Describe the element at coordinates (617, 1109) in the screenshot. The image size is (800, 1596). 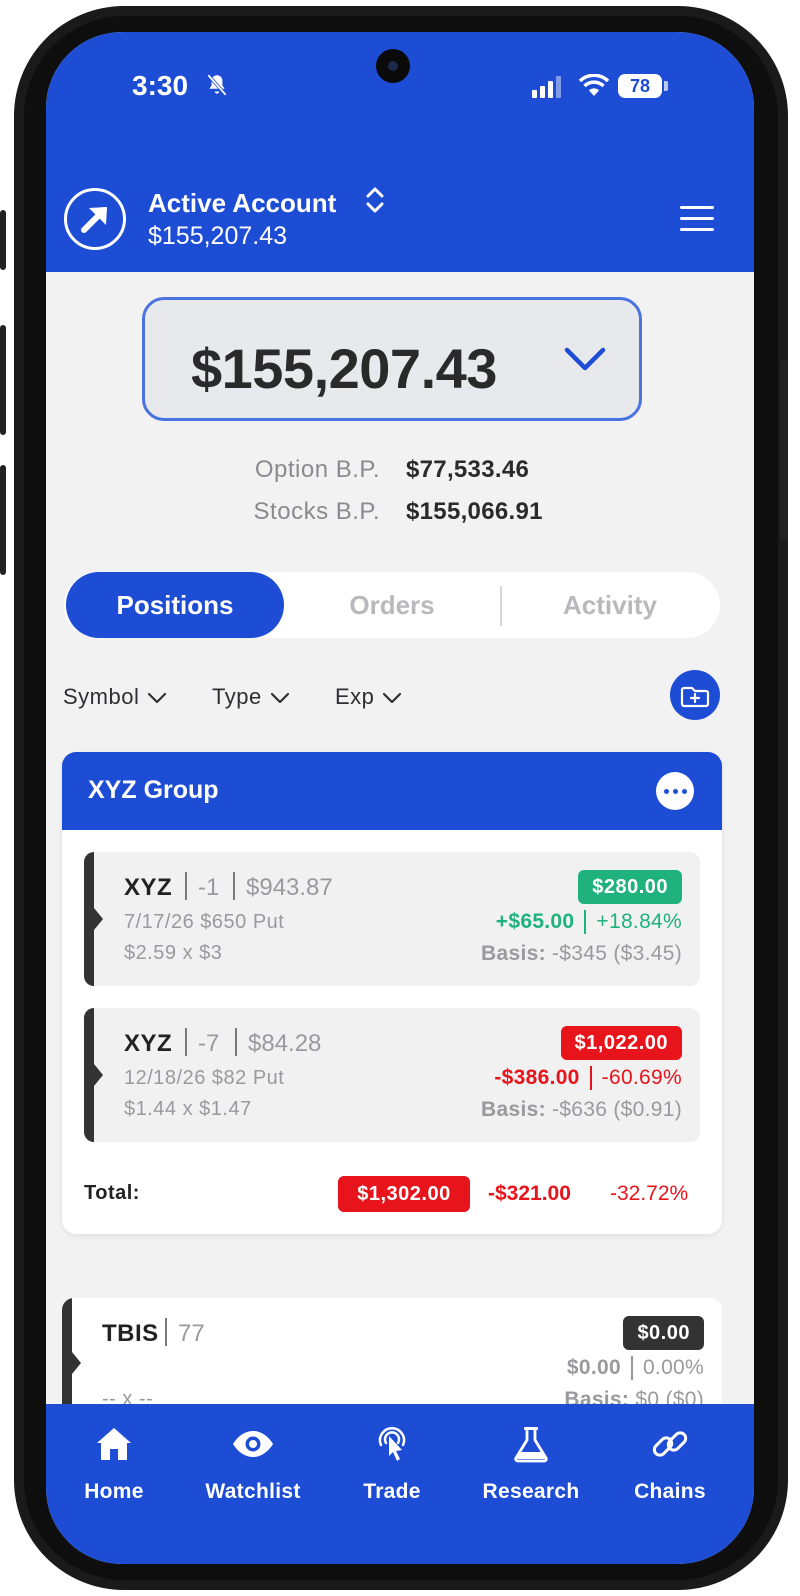
I see `basis-value: -$636 ($0.91)` at that location.